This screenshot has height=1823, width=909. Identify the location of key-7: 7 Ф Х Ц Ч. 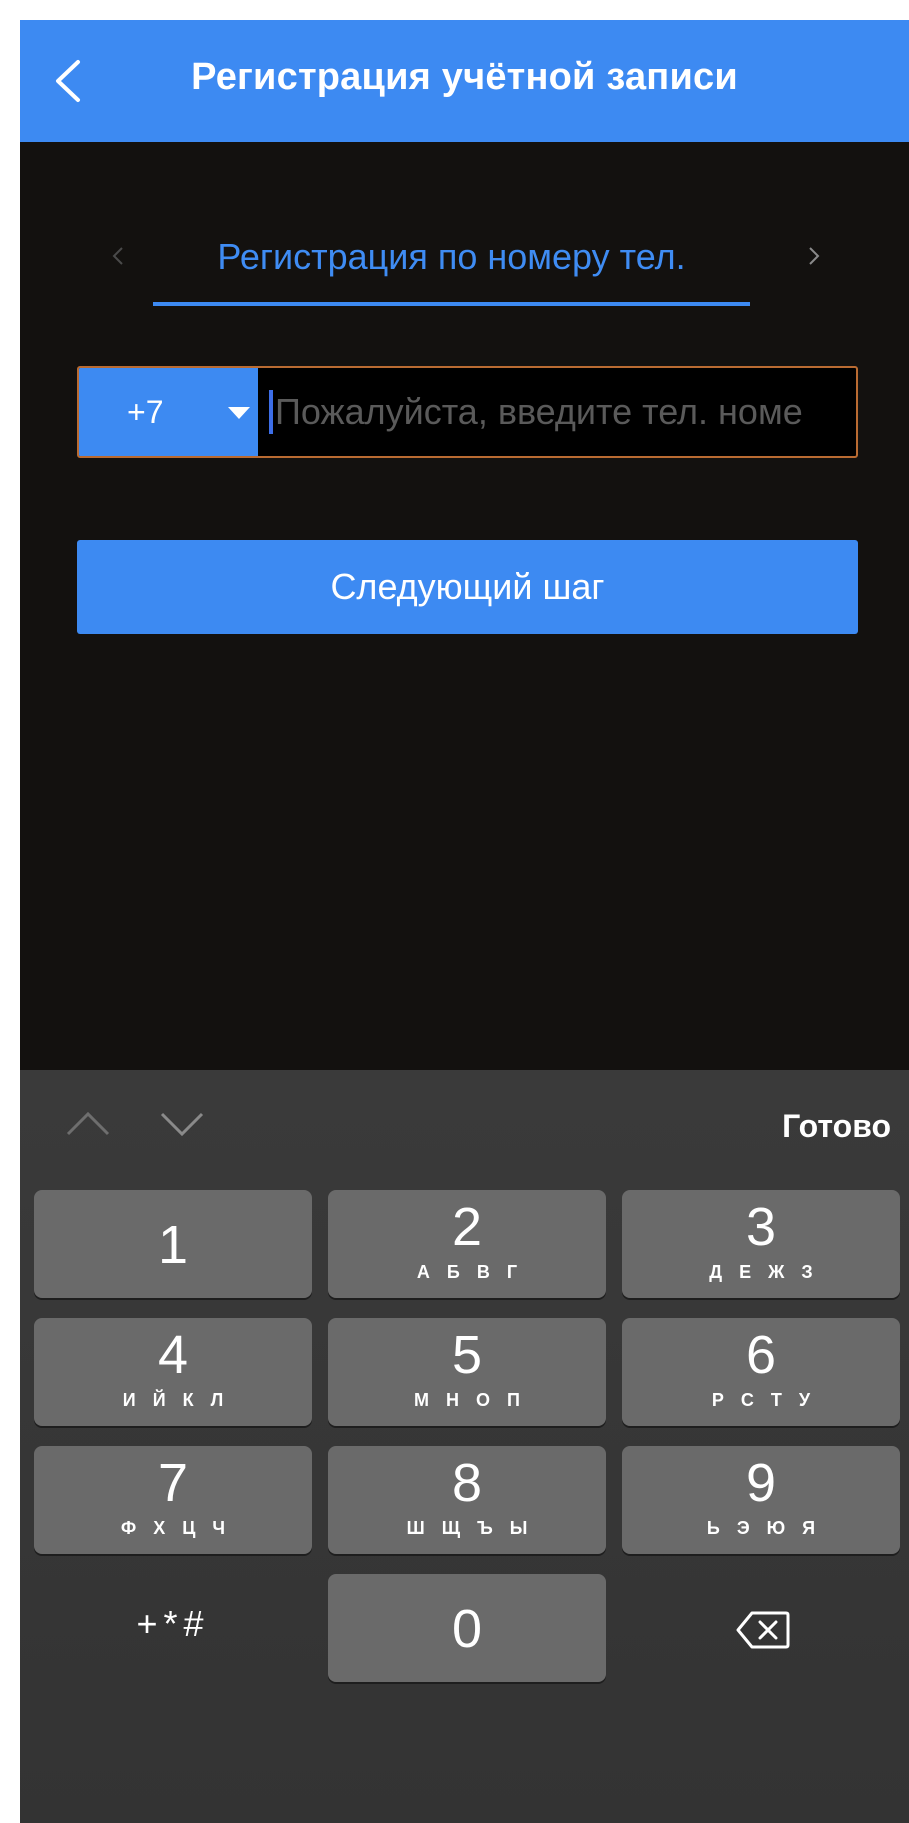
(173, 1500).